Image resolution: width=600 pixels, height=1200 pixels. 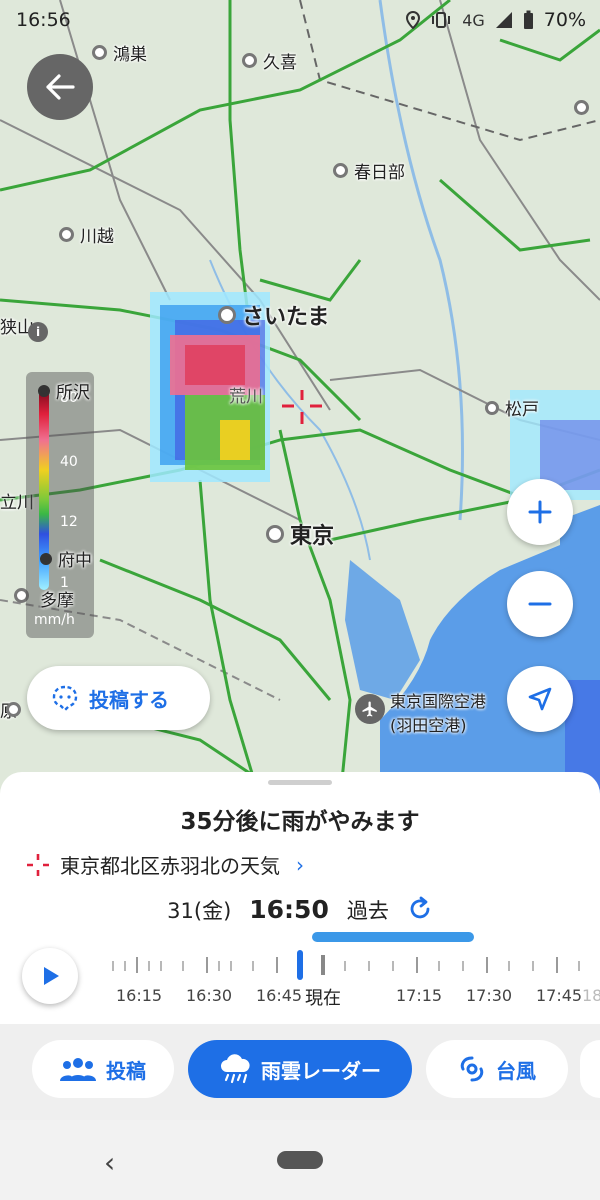 I want to click on status-bar: 16:56 4G 70%, so click(x=300, y=20).